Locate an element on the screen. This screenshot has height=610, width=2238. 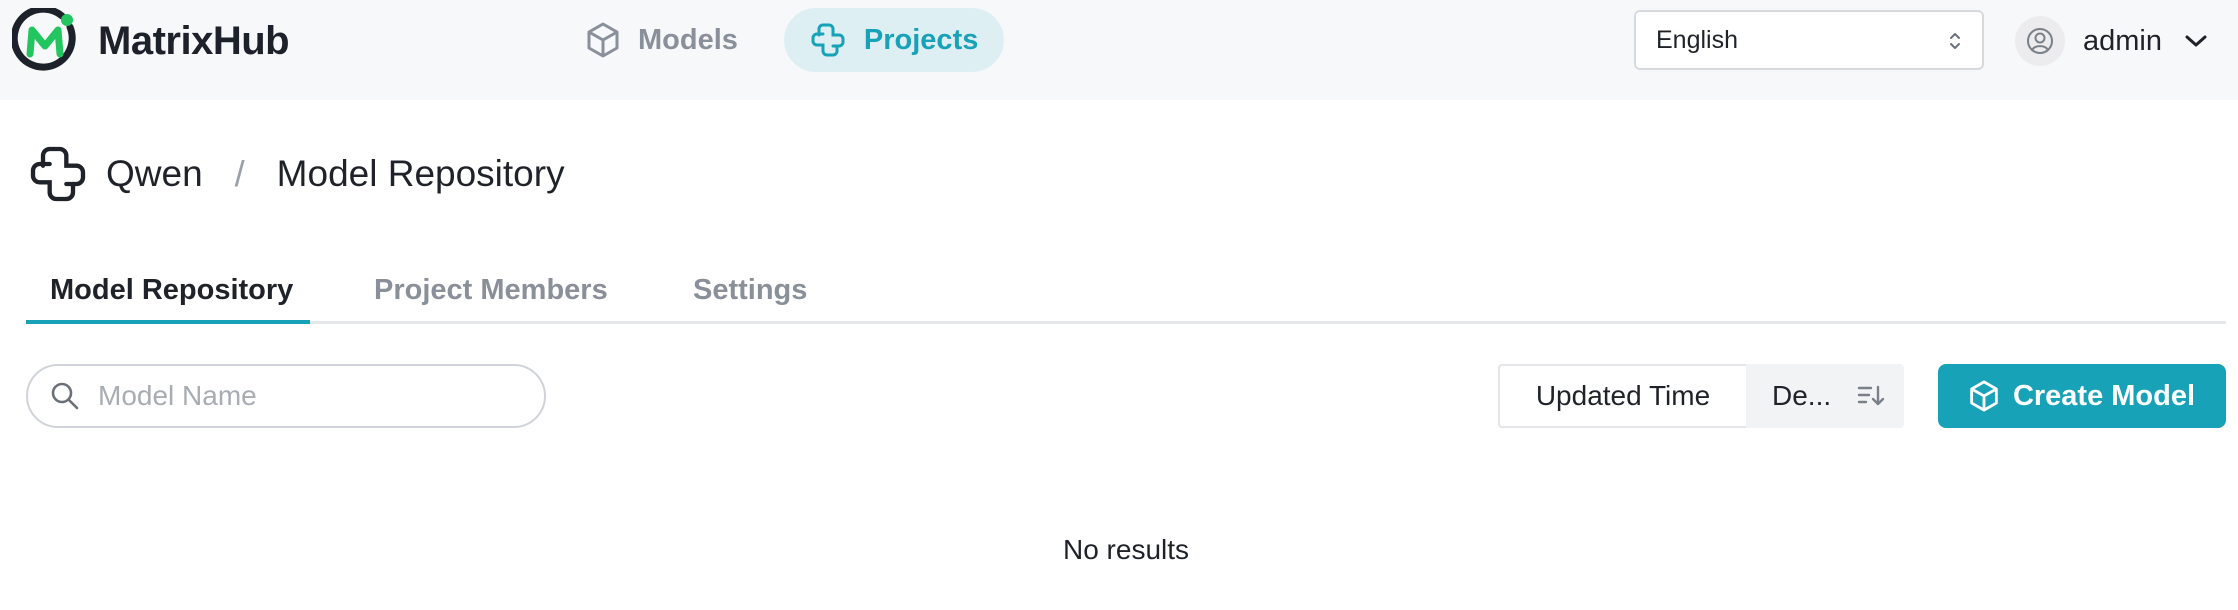
app-name: MatrixHub is located at coordinates (194, 40).